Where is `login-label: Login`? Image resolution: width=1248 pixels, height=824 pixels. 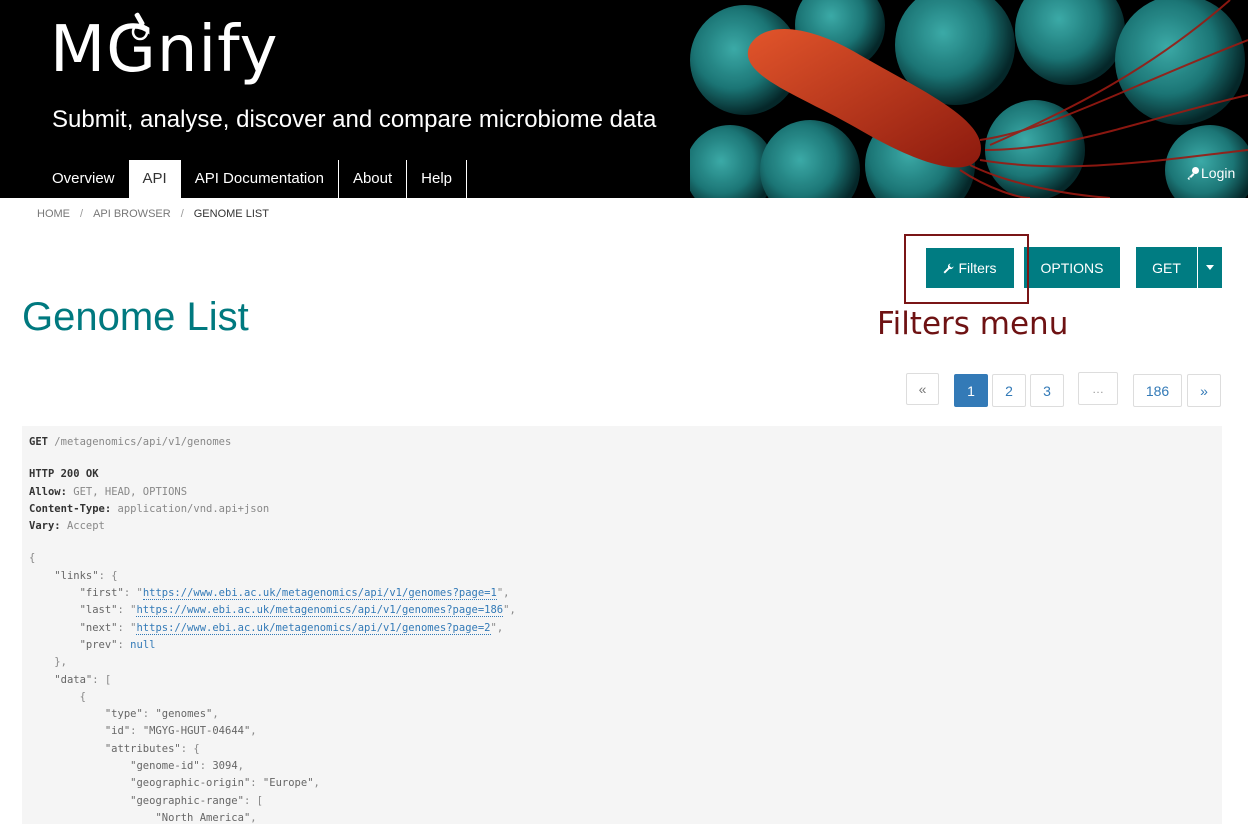 login-label: Login is located at coordinates (1218, 173).